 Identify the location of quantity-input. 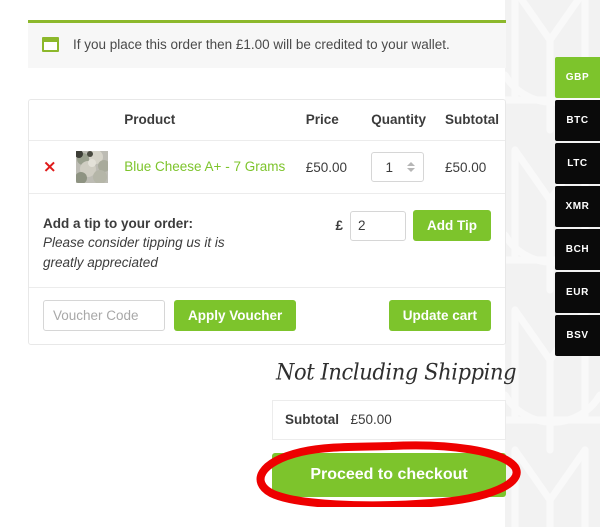
(389, 167).